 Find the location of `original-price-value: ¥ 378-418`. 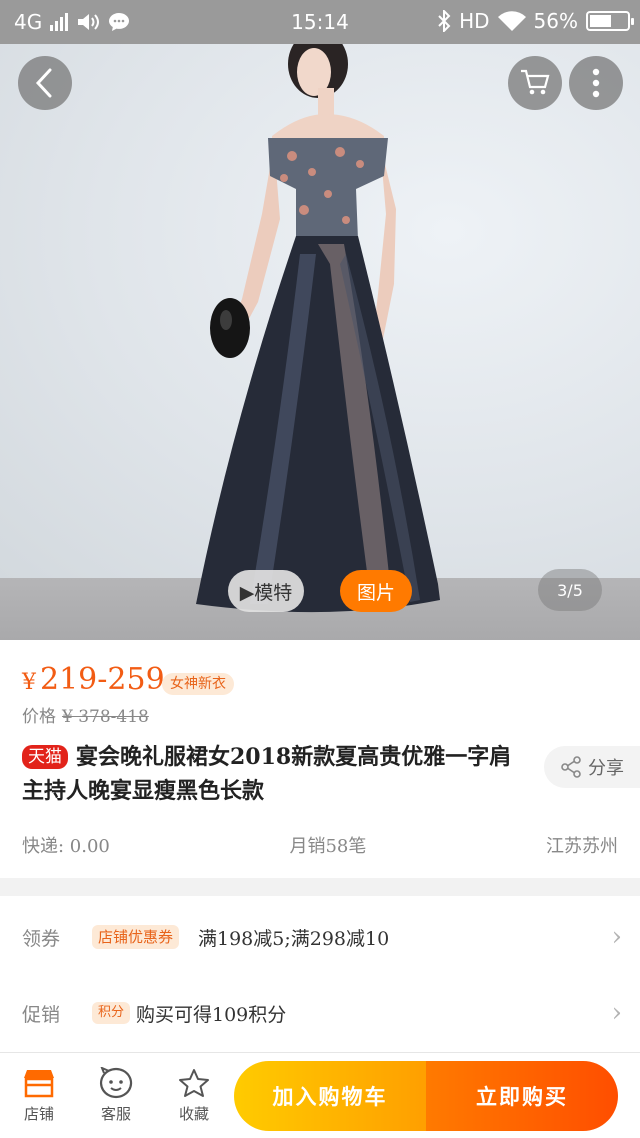

original-price-value: ¥ 378-418 is located at coordinates (105, 717).